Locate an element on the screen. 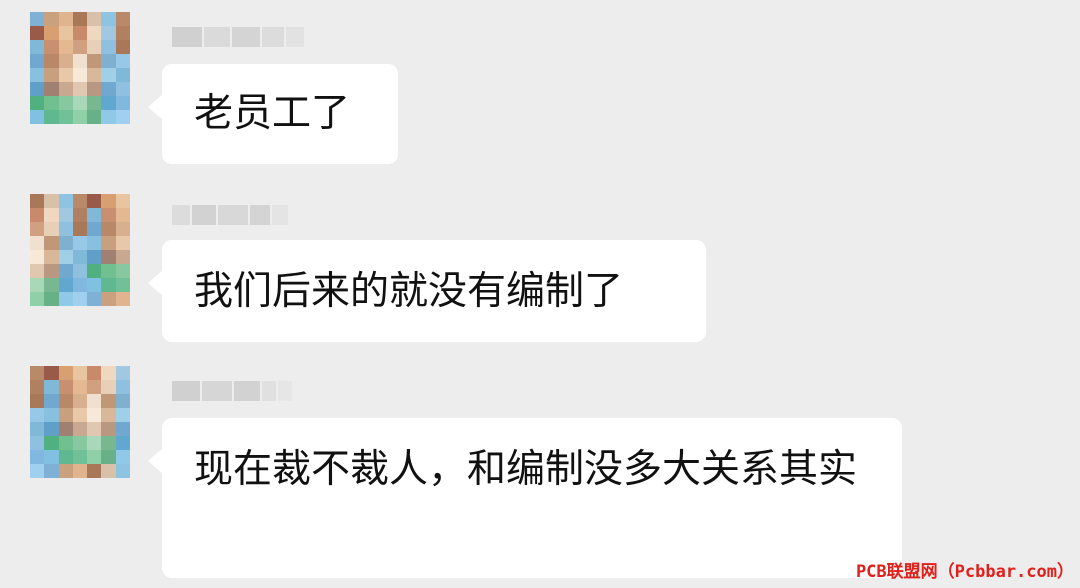 This screenshot has height=588, width=1080. message-bubble: 老员工了 is located at coordinates (273, 114).